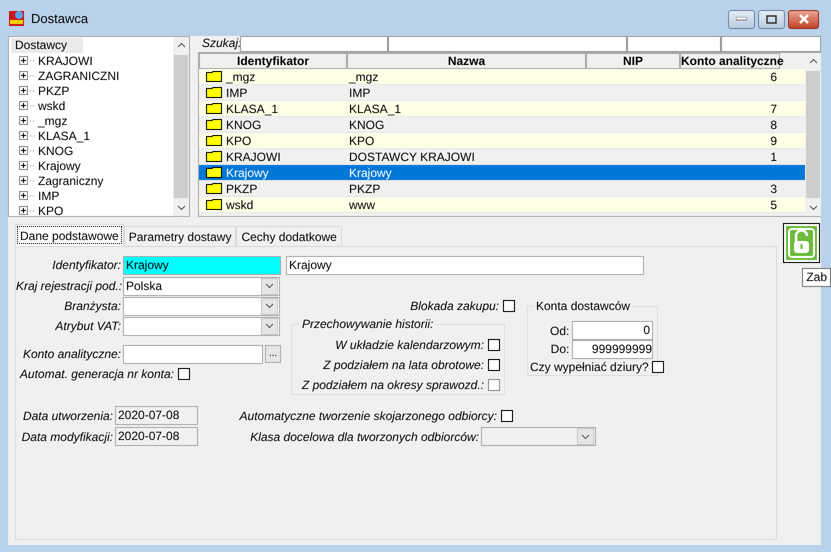 The image size is (831, 552). What do you see at coordinates (53, 121) in the screenshot?
I see `tree-item: _mgz` at bounding box center [53, 121].